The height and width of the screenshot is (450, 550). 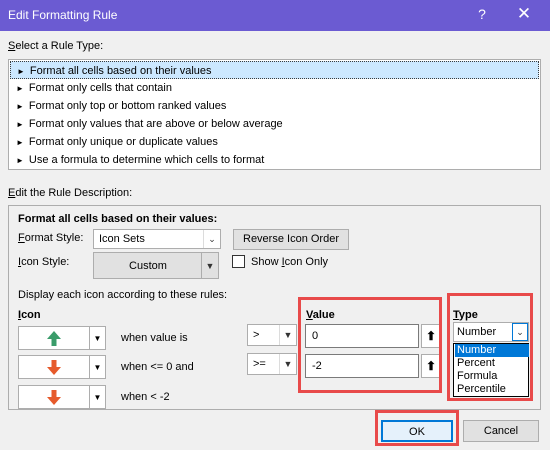 I want to click on rule-type-item-label: Format only top or bottom ranked values, so click(x=127, y=106).